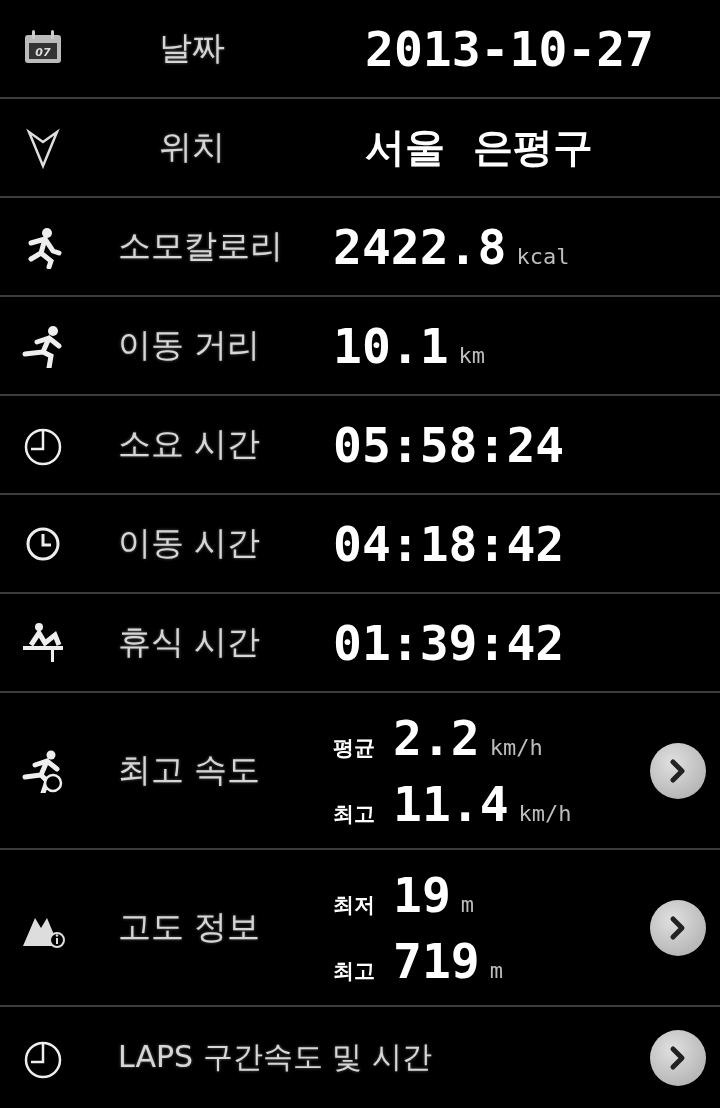 The height and width of the screenshot is (1108, 720). Describe the element at coordinates (43, 642) in the screenshot. I see `resting-figure-icon` at that location.